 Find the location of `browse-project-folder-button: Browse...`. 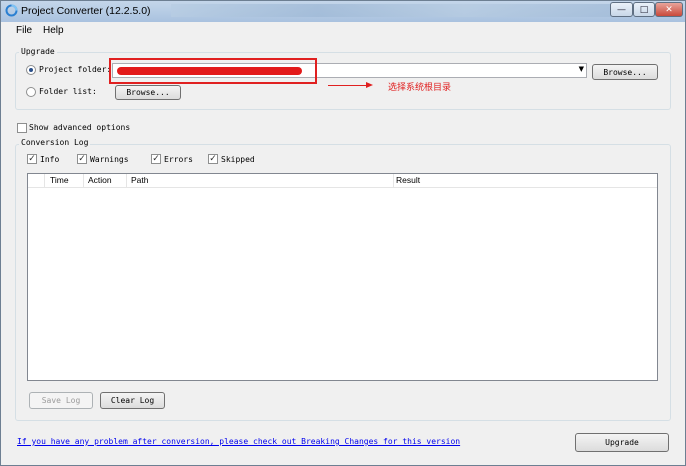

browse-project-folder-button: Browse... is located at coordinates (625, 72).